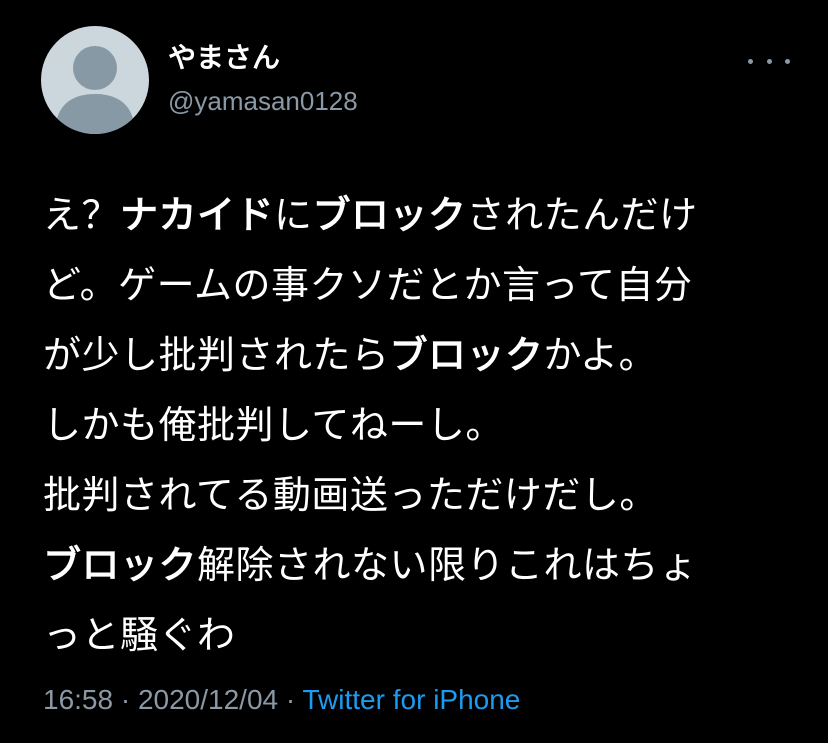  I want to click on tweet-meta: 16:58 · 2020/12/04 · Twitter for iPhone, so click(281, 700).